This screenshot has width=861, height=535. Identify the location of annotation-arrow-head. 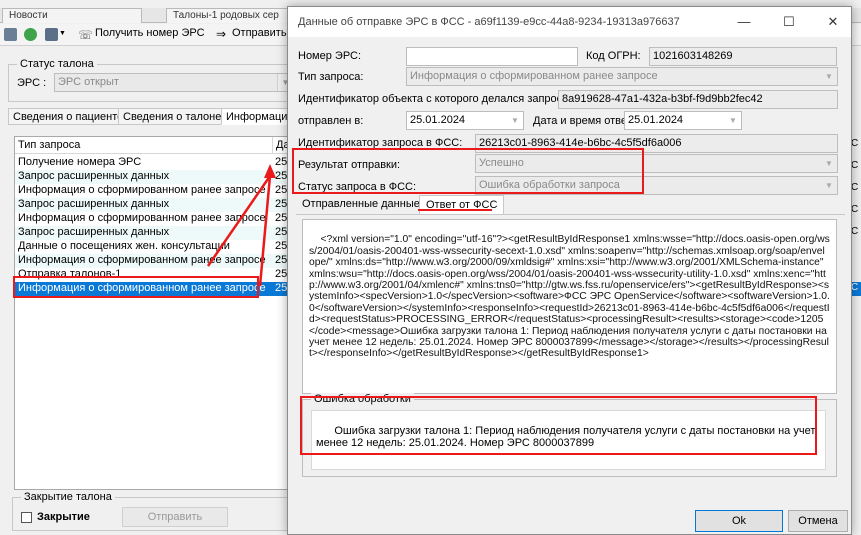
(270, 171).